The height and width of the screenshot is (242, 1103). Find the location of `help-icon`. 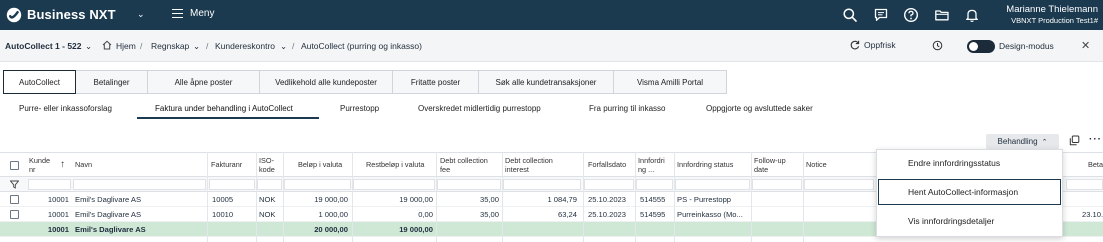

help-icon is located at coordinates (911, 15).